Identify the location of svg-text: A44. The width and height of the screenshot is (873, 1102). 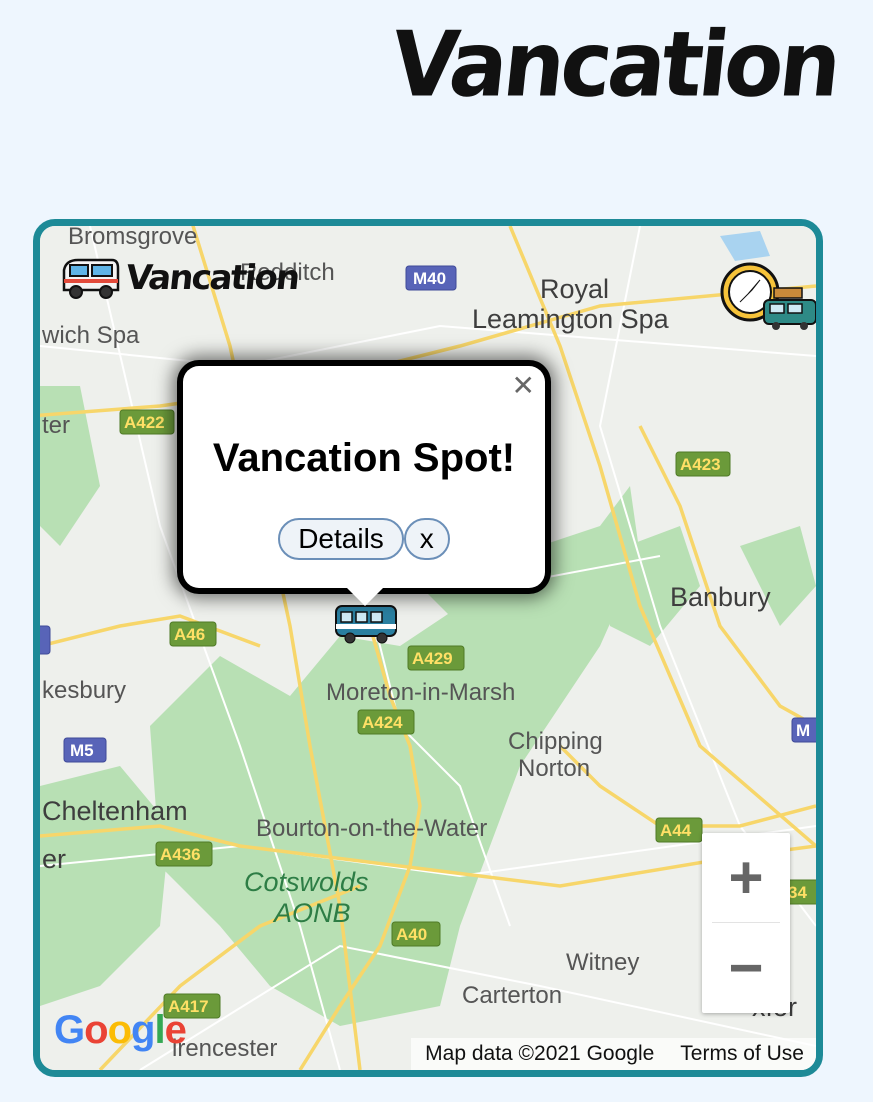
(676, 830).